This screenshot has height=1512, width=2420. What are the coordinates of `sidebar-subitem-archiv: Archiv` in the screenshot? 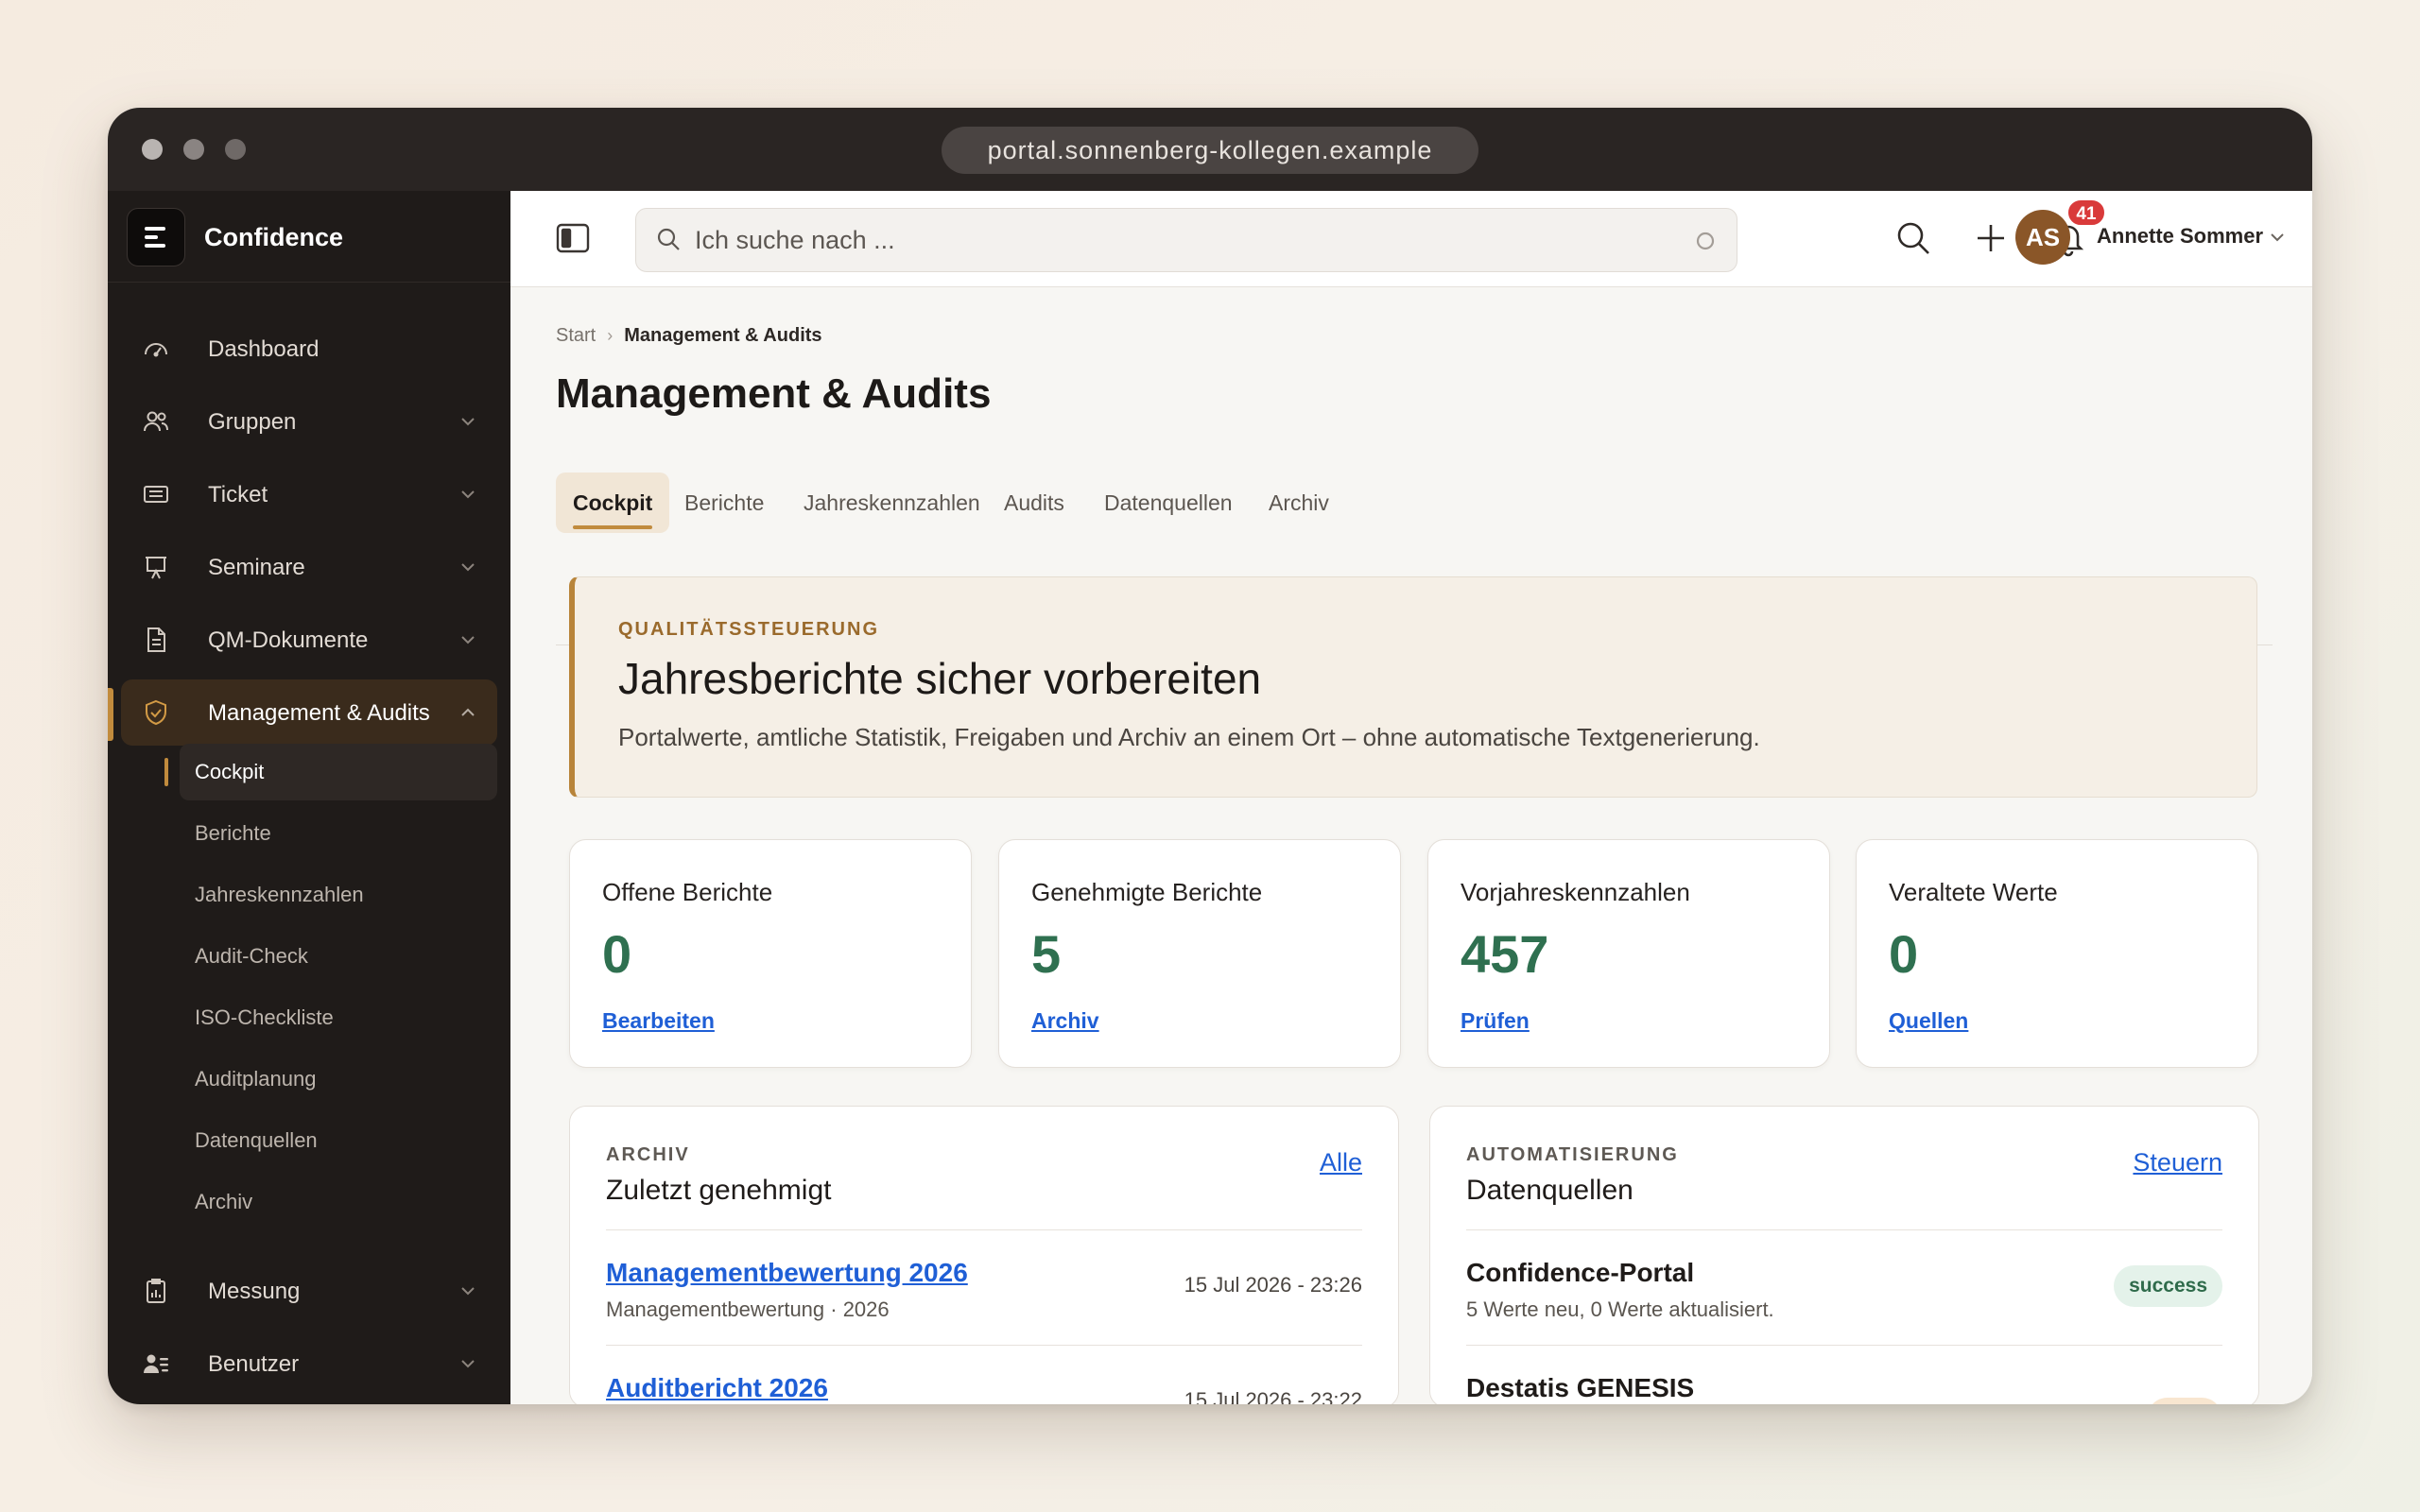 It's located at (338, 1202).